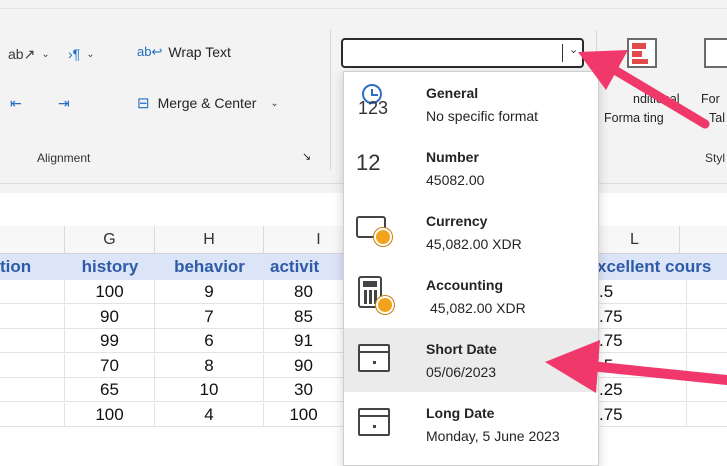 This screenshot has width=727, height=466. I want to click on format-as-table-label-line2: Tal, so click(717, 118).